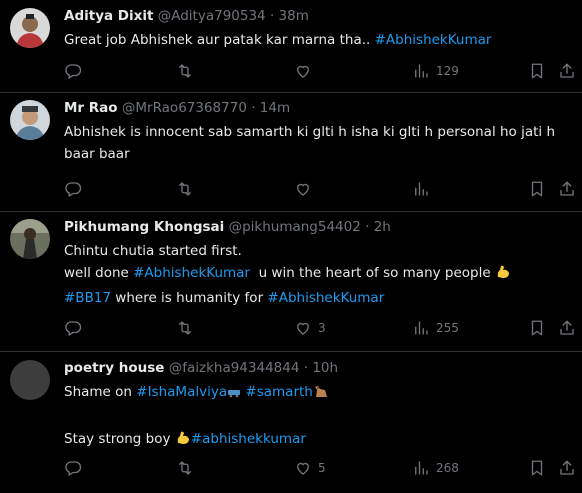 This screenshot has width=582, height=493. What do you see at coordinates (87, 298) in the screenshot?
I see `hashtag-link: #BB17` at bounding box center [87, 298].